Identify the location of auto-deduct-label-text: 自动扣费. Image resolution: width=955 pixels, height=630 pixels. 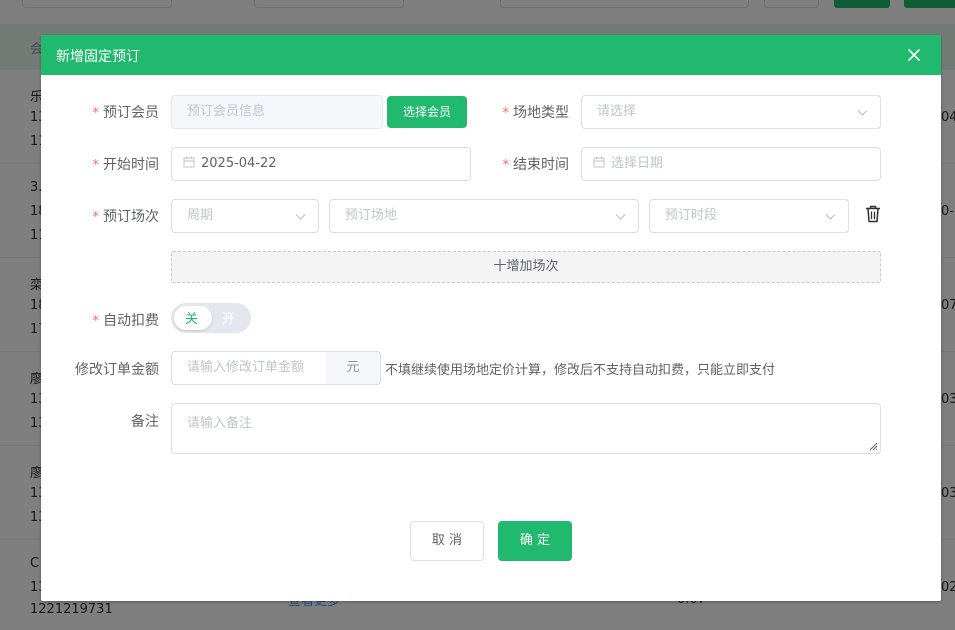
(131, 321).